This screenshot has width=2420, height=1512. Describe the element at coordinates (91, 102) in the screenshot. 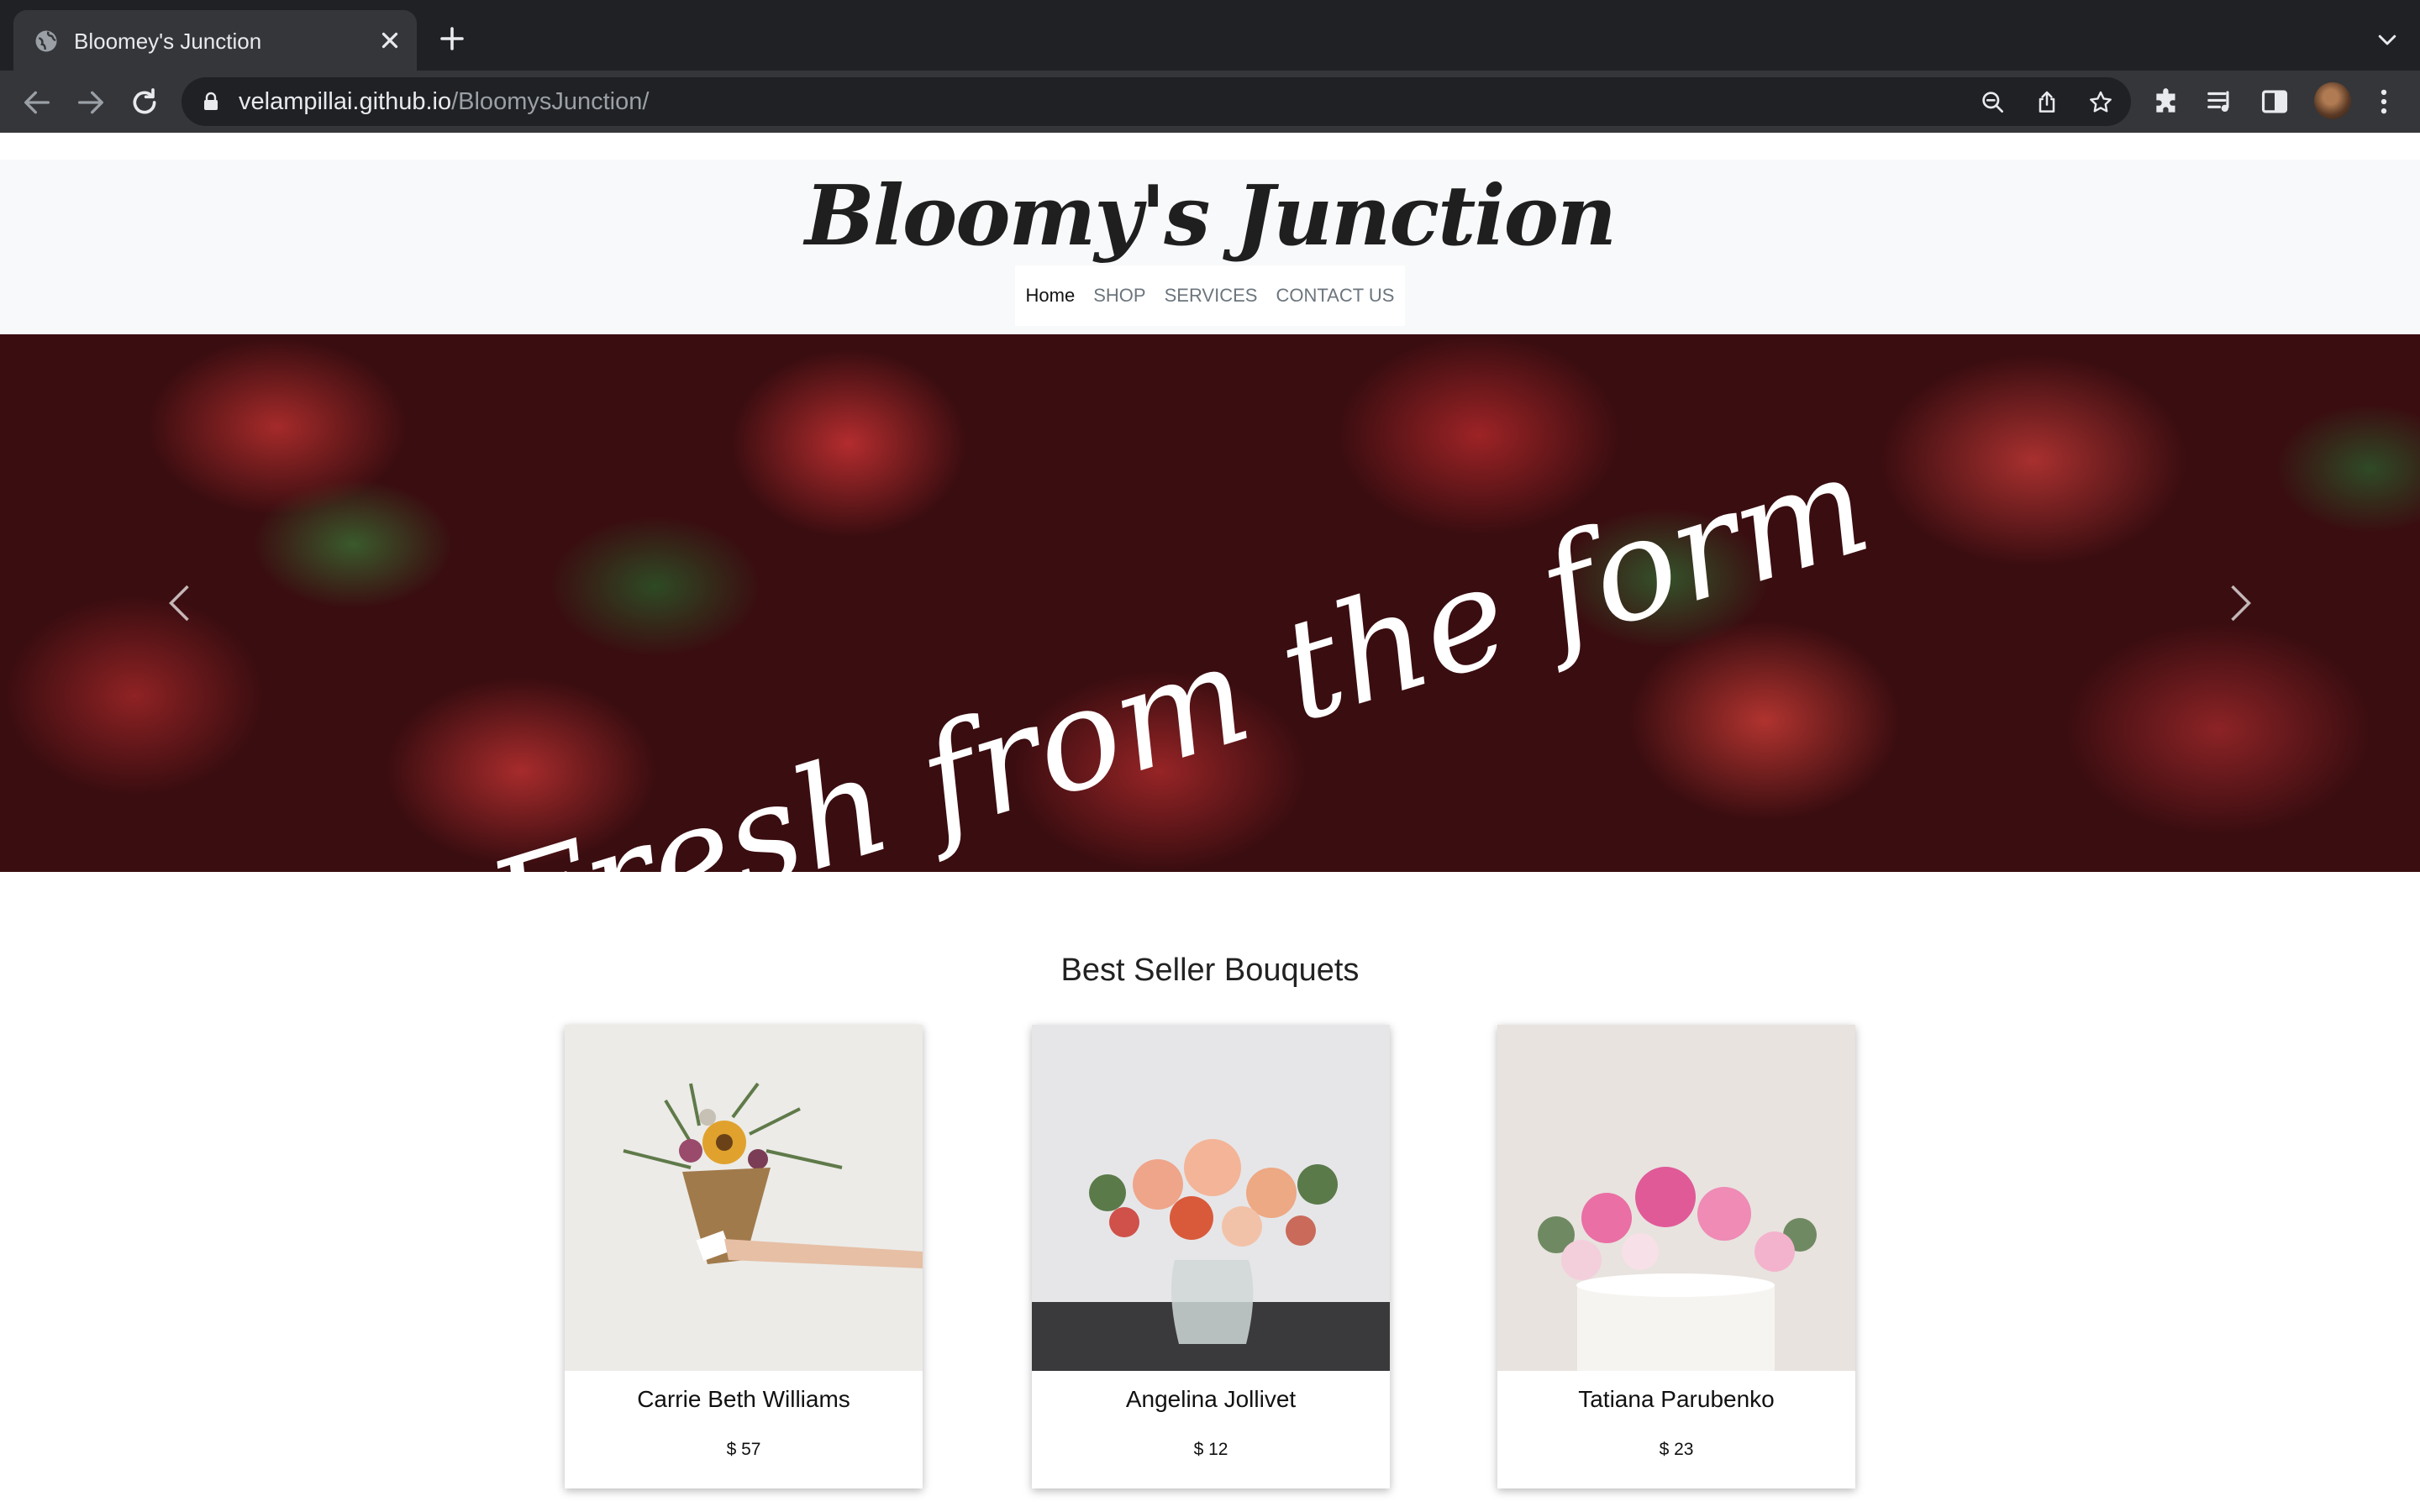

I see `forward-icon` at that location.